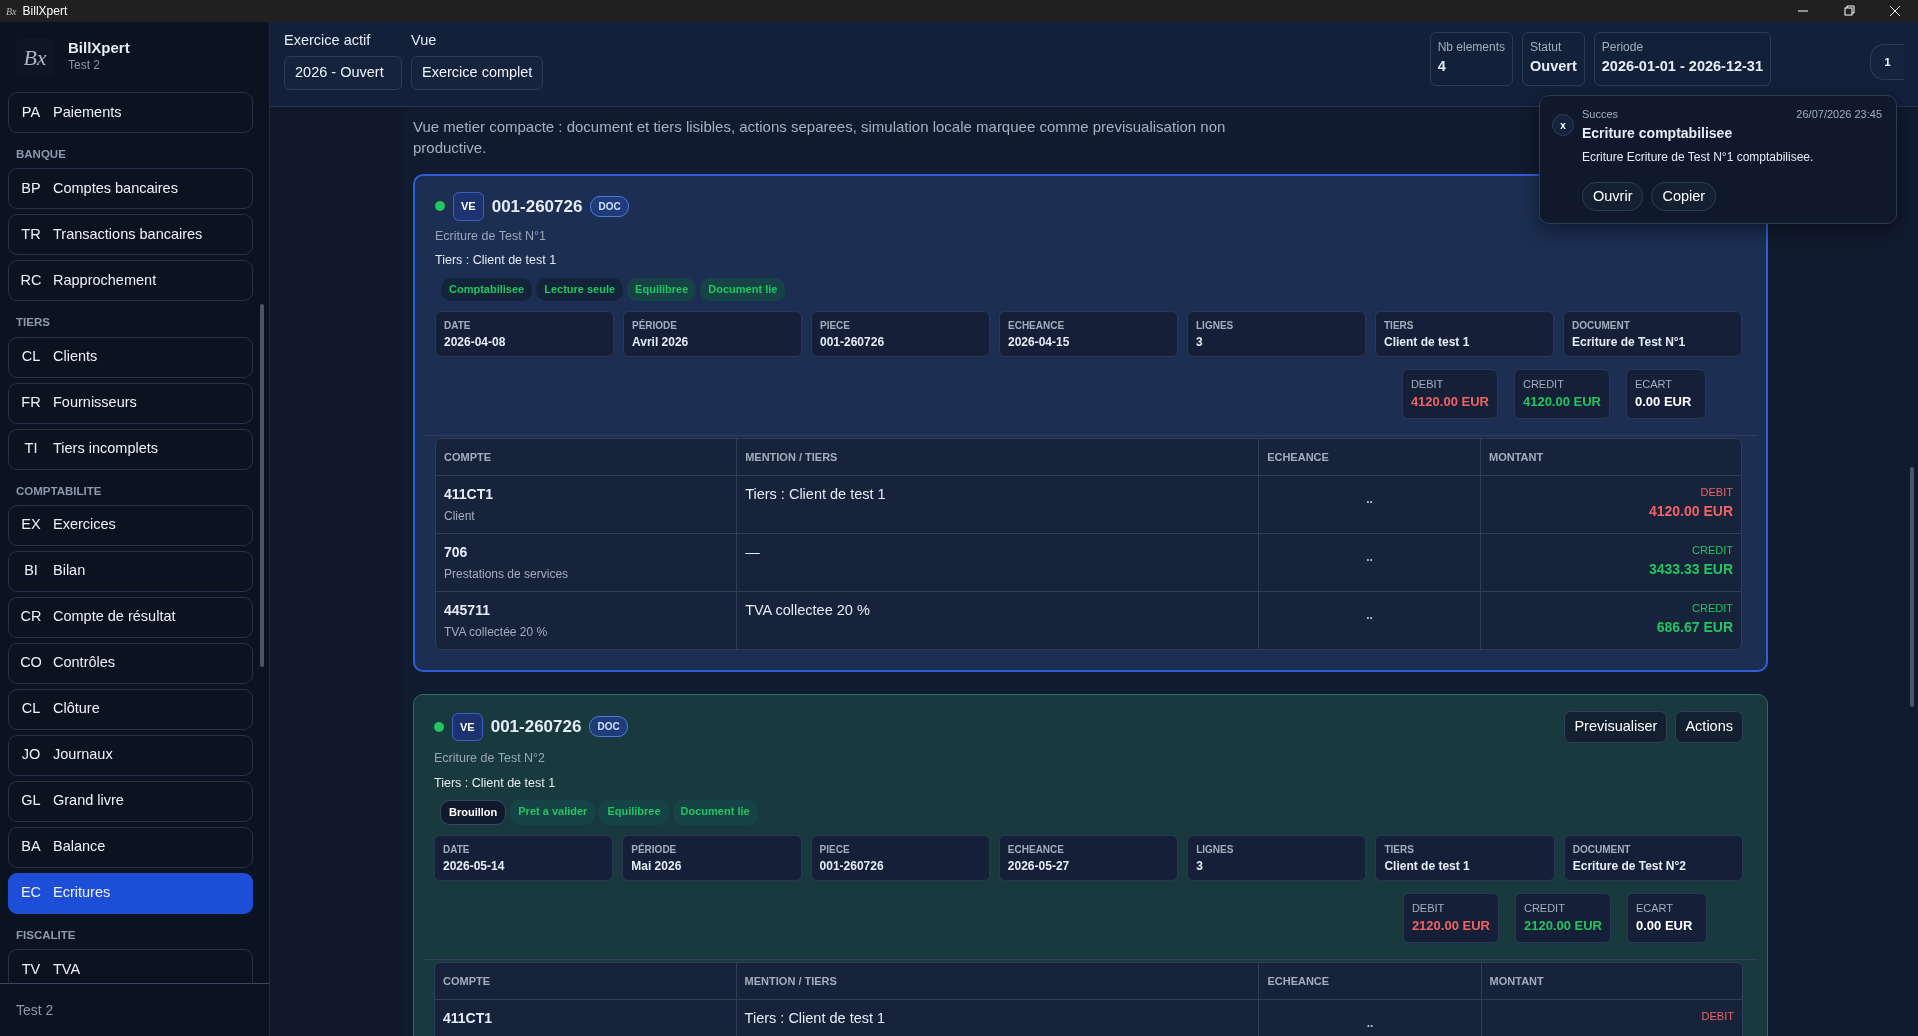  What do you see at coordinates (130, 281) in the screenshot?
I see `nav-item: RC Rapprochement` at bounding box center [130, 281].